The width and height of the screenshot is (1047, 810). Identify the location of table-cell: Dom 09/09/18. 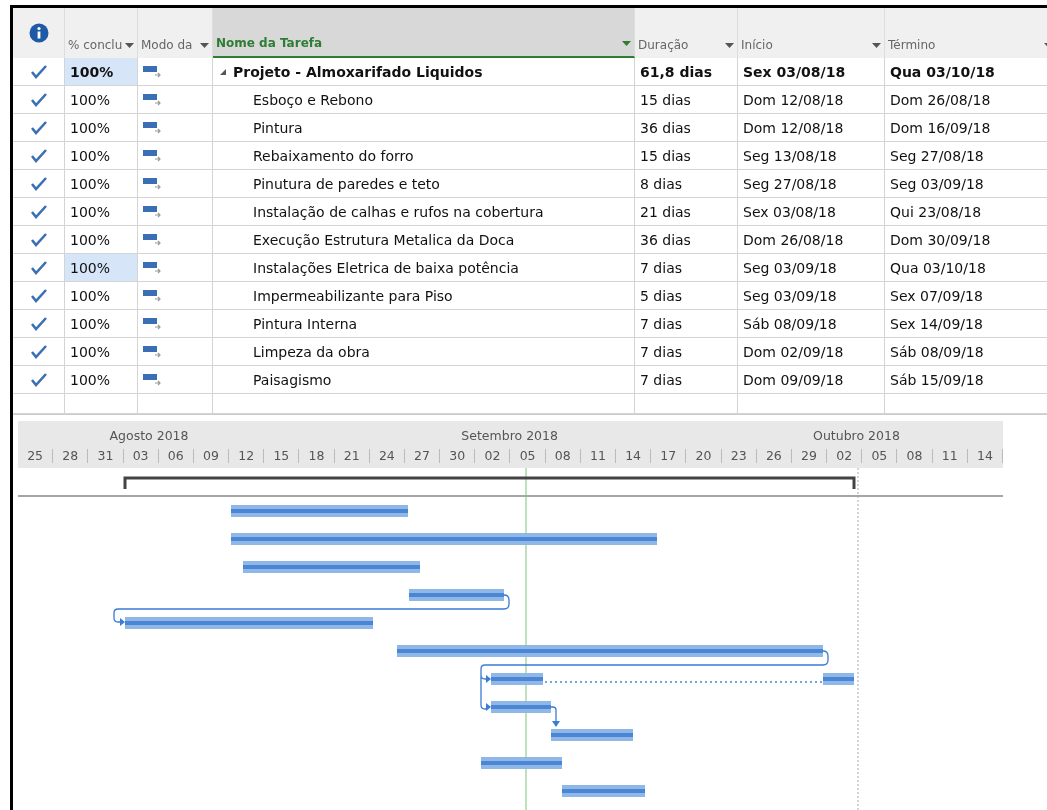
(811, 380).